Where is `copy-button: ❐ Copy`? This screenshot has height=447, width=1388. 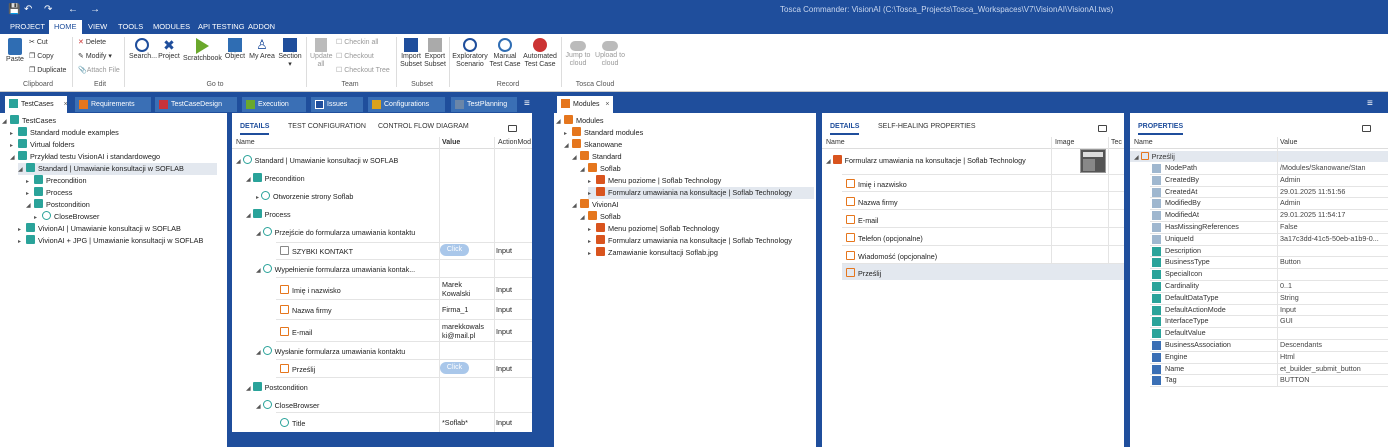
copy-button: ❐ Copy is located at coordinates (41, 56).